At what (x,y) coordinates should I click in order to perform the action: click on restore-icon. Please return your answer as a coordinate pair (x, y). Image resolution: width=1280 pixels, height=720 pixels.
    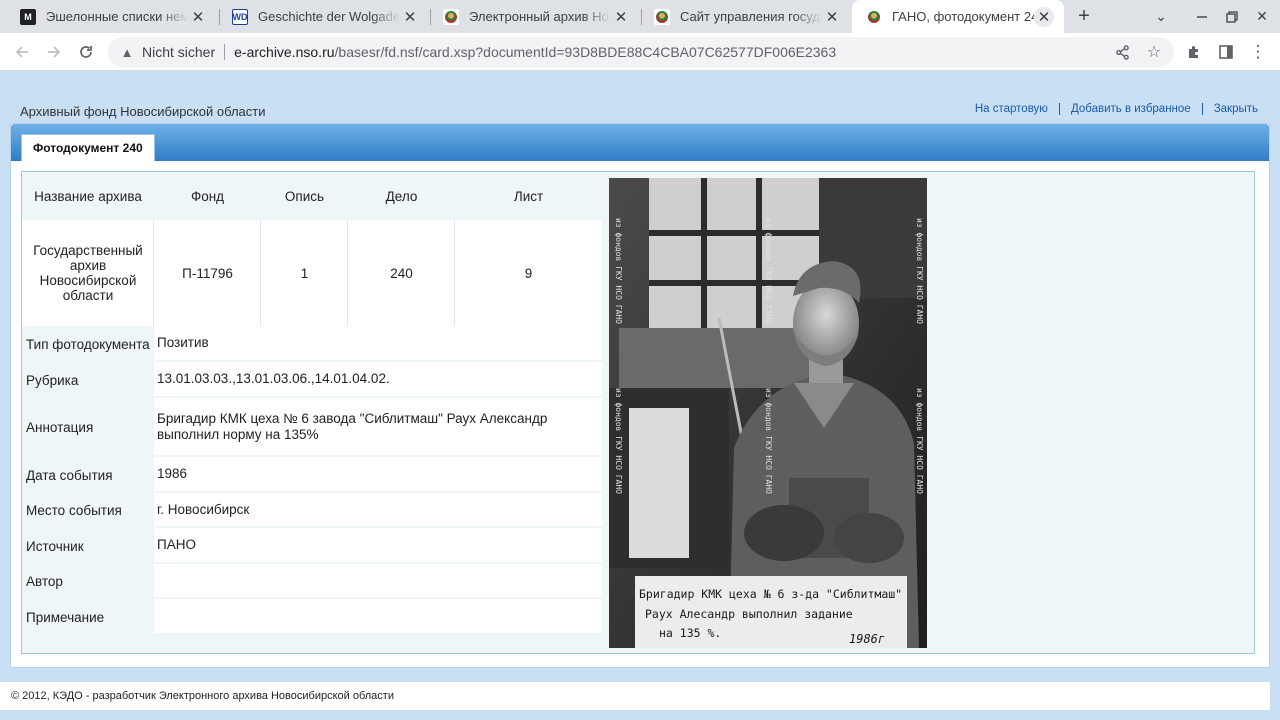
    Looking at the image, I should click on (1232, 16).